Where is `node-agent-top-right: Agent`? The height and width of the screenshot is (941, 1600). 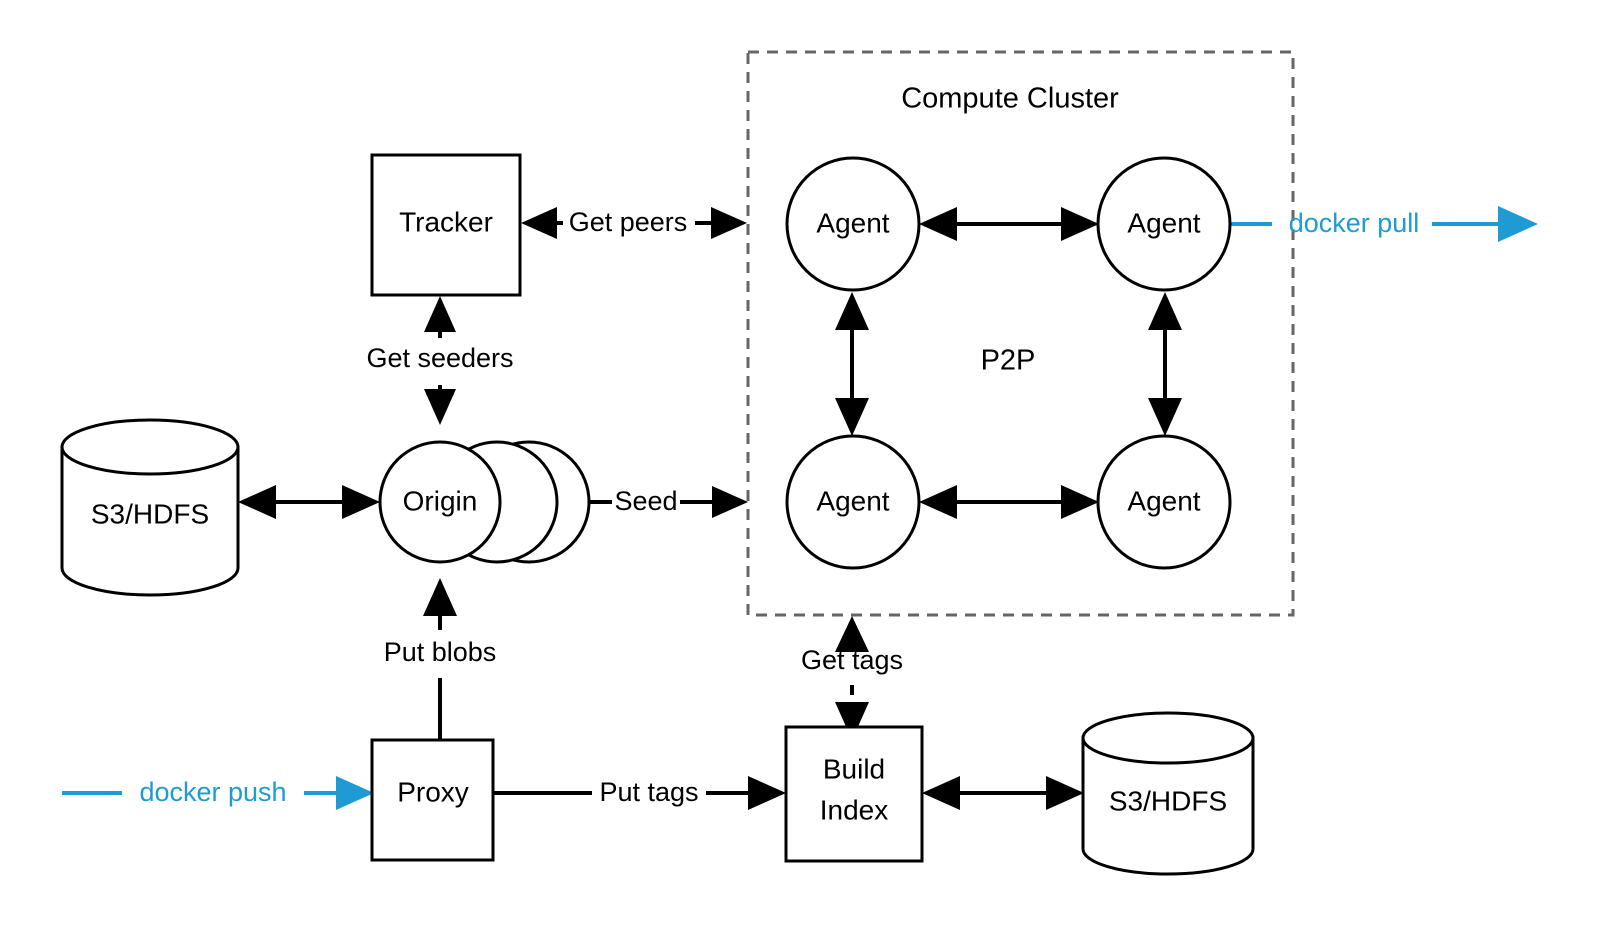
node-agent-top-right: Agent is located at coordinates (1164, 224).